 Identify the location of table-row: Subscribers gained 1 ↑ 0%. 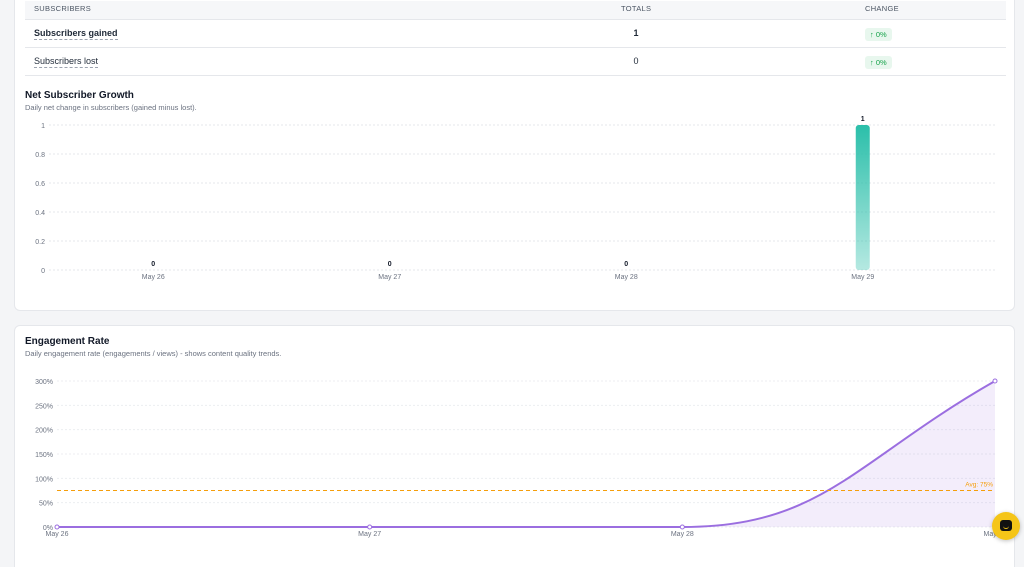
(515, 34).